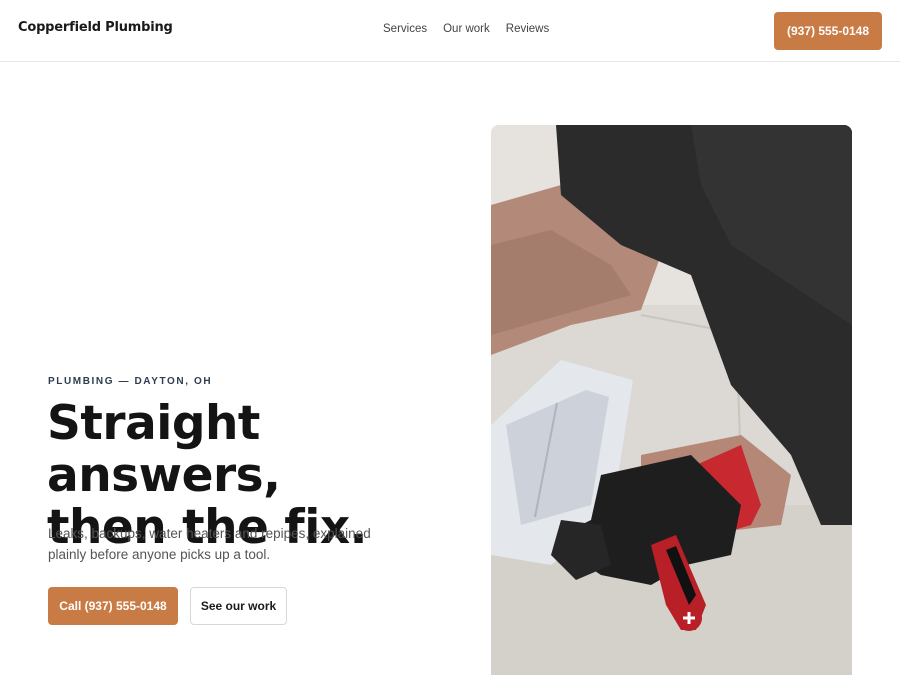  What do you see at coordinates (130, 381) in the screenshot?
I see `hero-eyebrow: PLUMBING — DAYTON, OH` at bounding box center [130, 381].